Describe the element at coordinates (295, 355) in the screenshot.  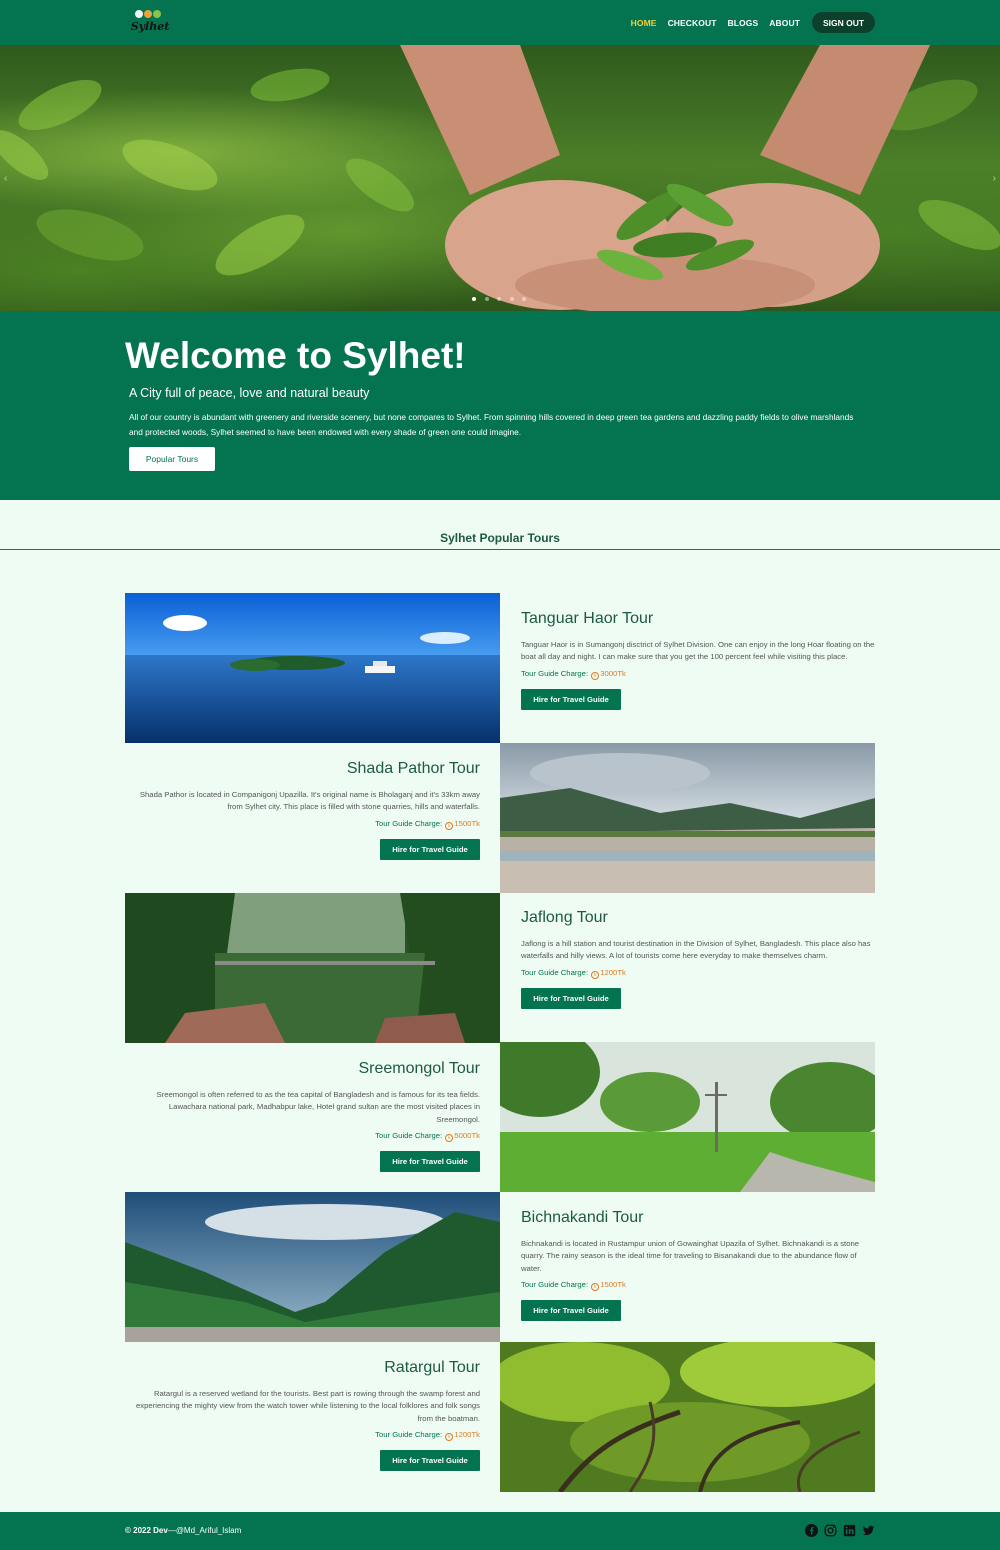
I see `welcome-title: Welcome to Sylhet!` at that location.